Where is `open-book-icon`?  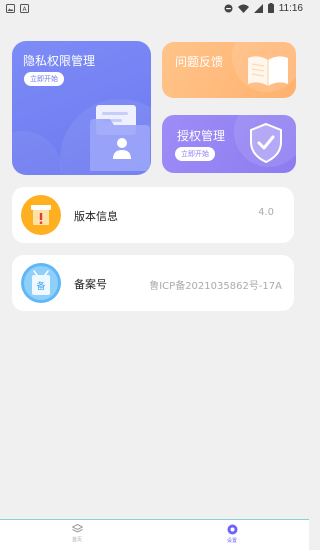
open-book-icon is located at coordinates (268, 71).